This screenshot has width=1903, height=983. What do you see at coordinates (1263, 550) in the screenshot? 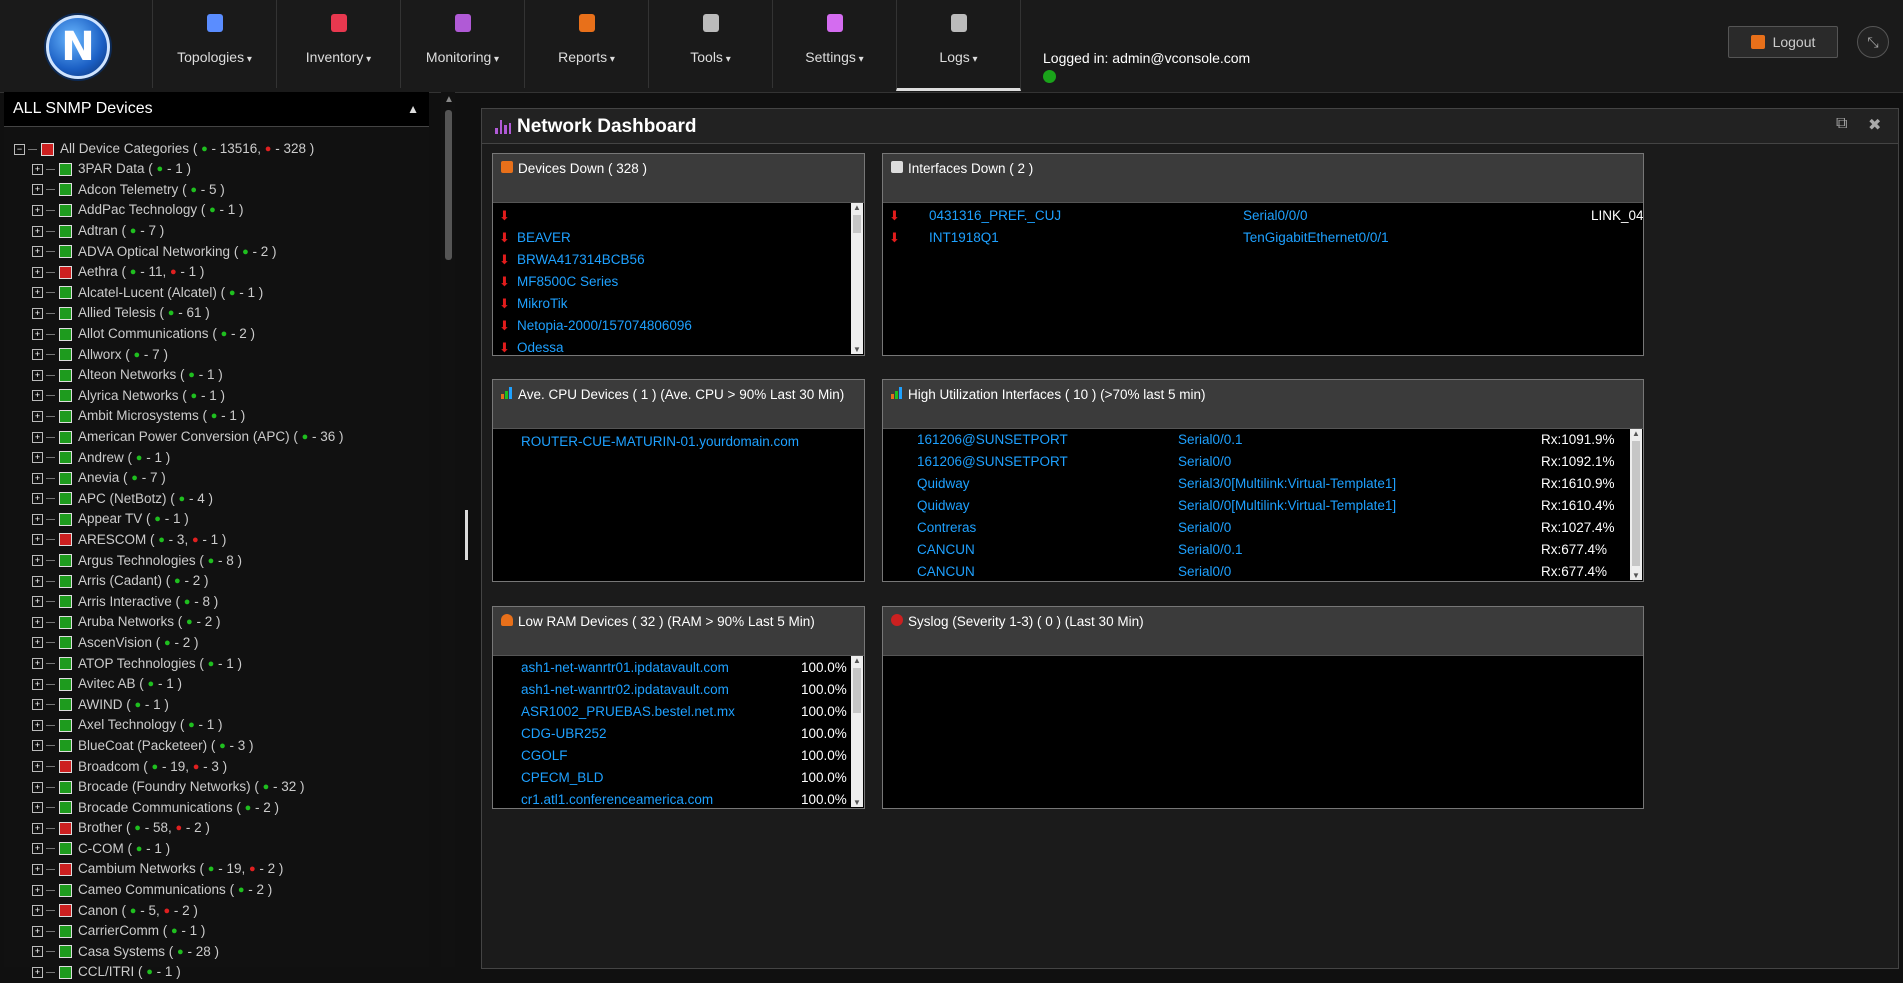
I see `table-row: CANCUNSerial0/0.1Rx:677.4%Tx:303.6%` at bounding box center [1263, 550].